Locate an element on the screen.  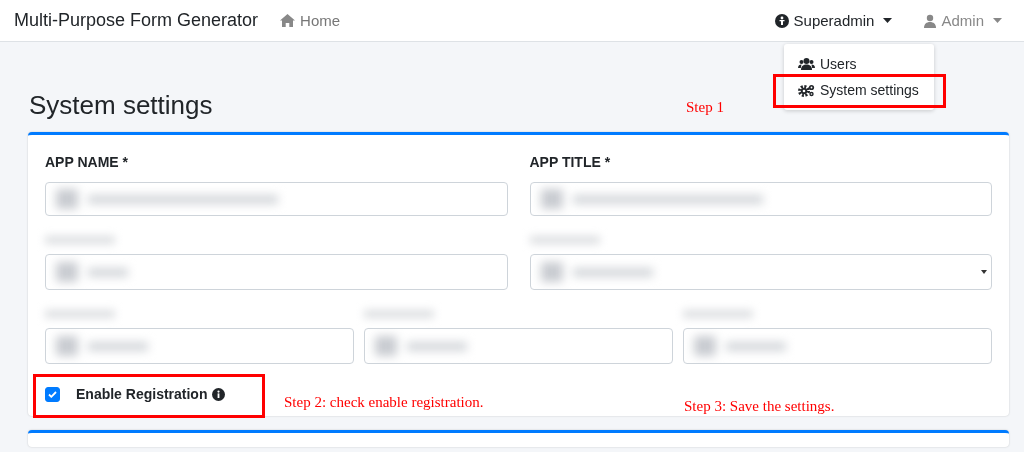
annotation-text: Step 2: check enable registration. is located at coordinates (384, 402).